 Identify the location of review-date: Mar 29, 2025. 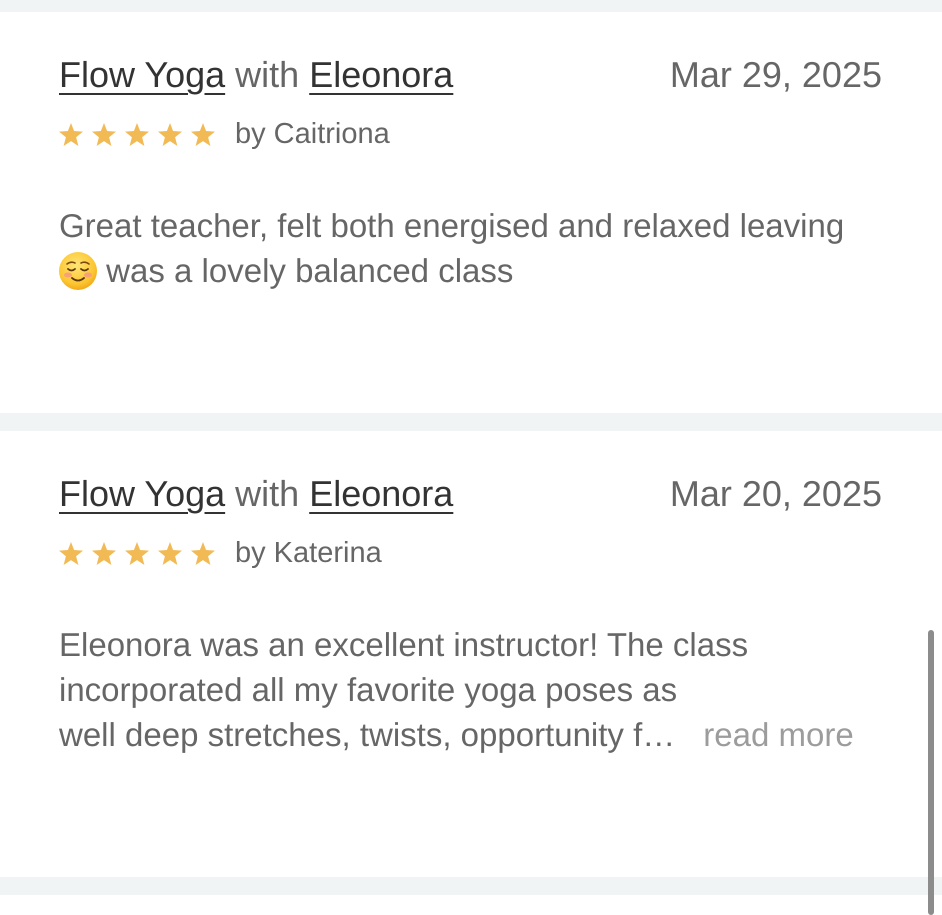
(776, 75).